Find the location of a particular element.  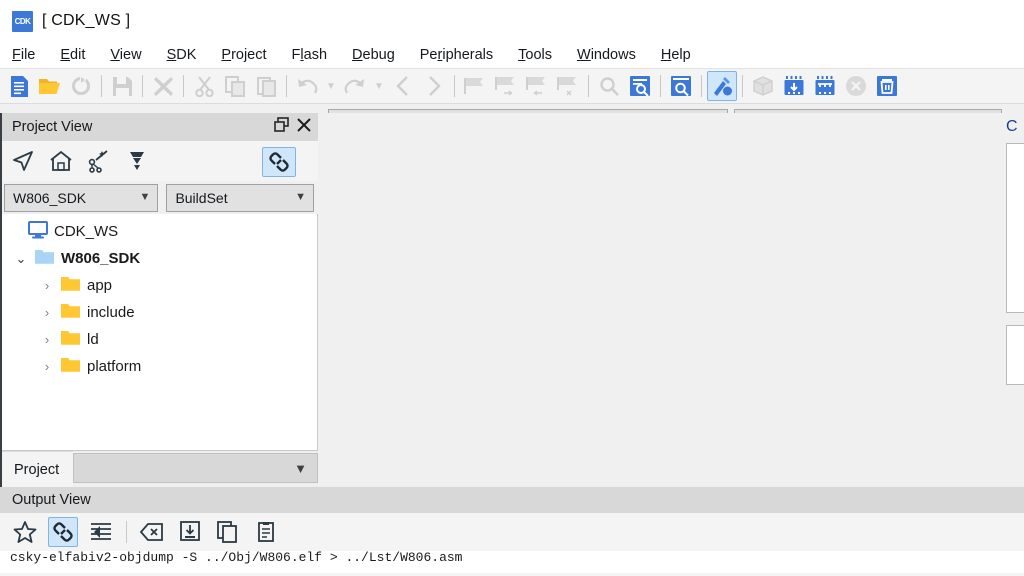

project-selectors: W806_SDK ▼ BuildSet ▼ is located at coordinates (159, 197).